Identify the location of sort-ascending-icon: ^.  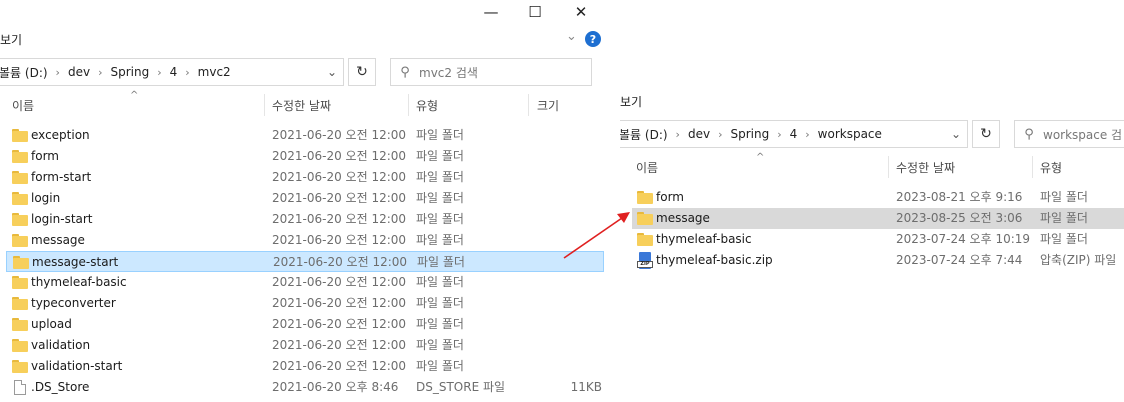
(134, 95).